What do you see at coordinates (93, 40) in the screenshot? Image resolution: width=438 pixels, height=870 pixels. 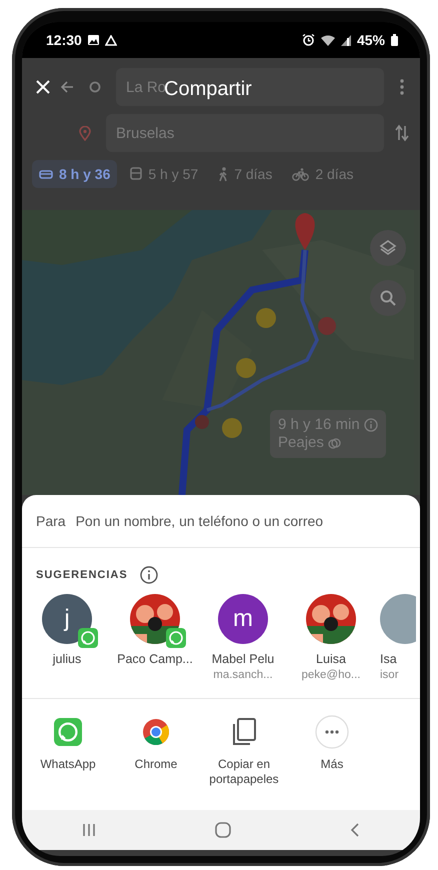 I see `image-icon` at bounding box center [93, 40].